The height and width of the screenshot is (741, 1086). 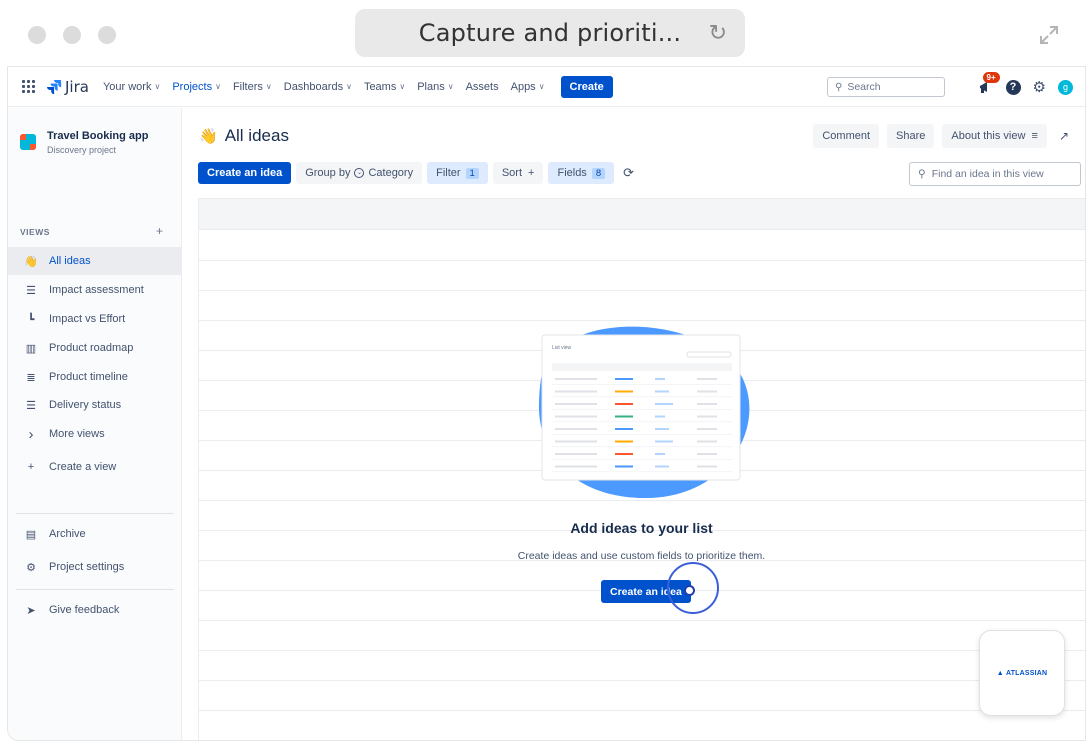 I want to click on page-title: 👋 All ideas, so click(x=244, y=136).